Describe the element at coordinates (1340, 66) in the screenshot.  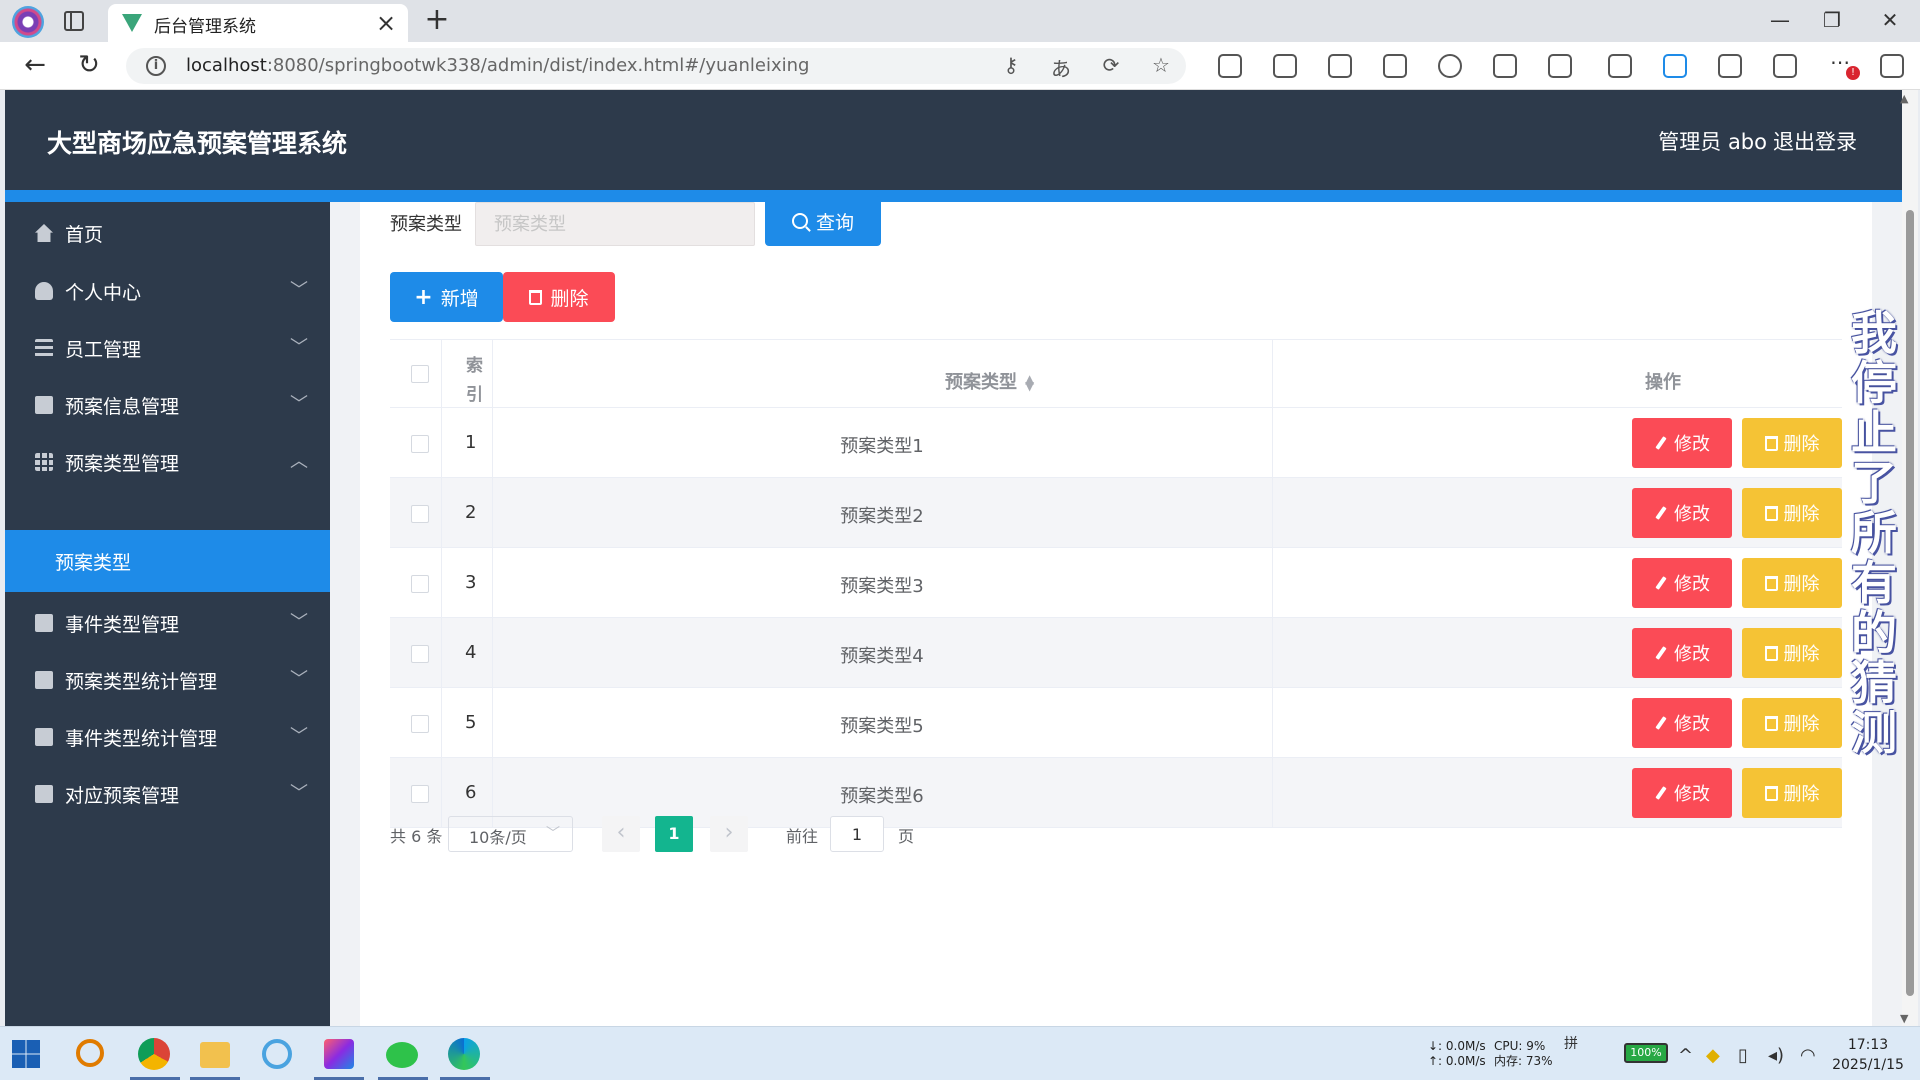
I see `favorites-icon` at that location.